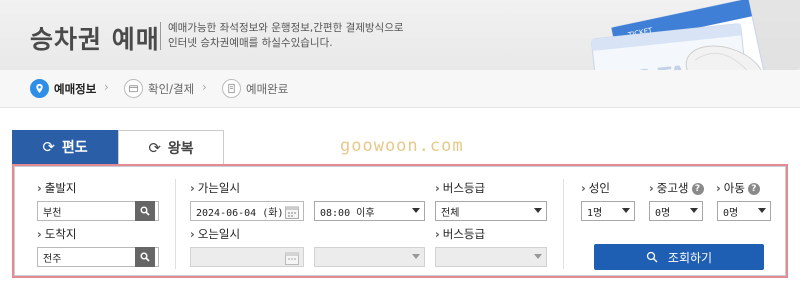 The image size is (800, 295). I want to click on adult-label: › 성인, so click(595, 188).